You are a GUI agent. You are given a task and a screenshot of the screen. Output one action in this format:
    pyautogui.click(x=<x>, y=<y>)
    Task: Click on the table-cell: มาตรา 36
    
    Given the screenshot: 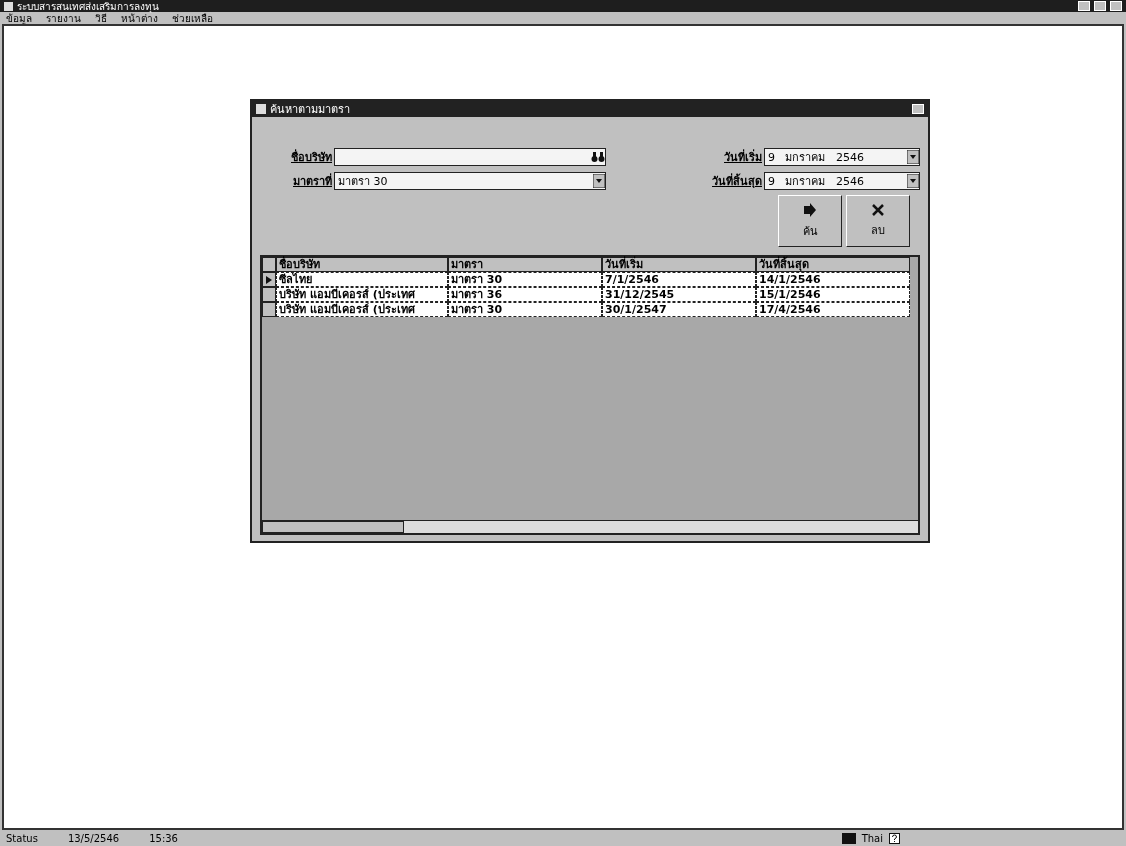 What is the action you would take?
    pyautogui.click(x=525, y=294)
    